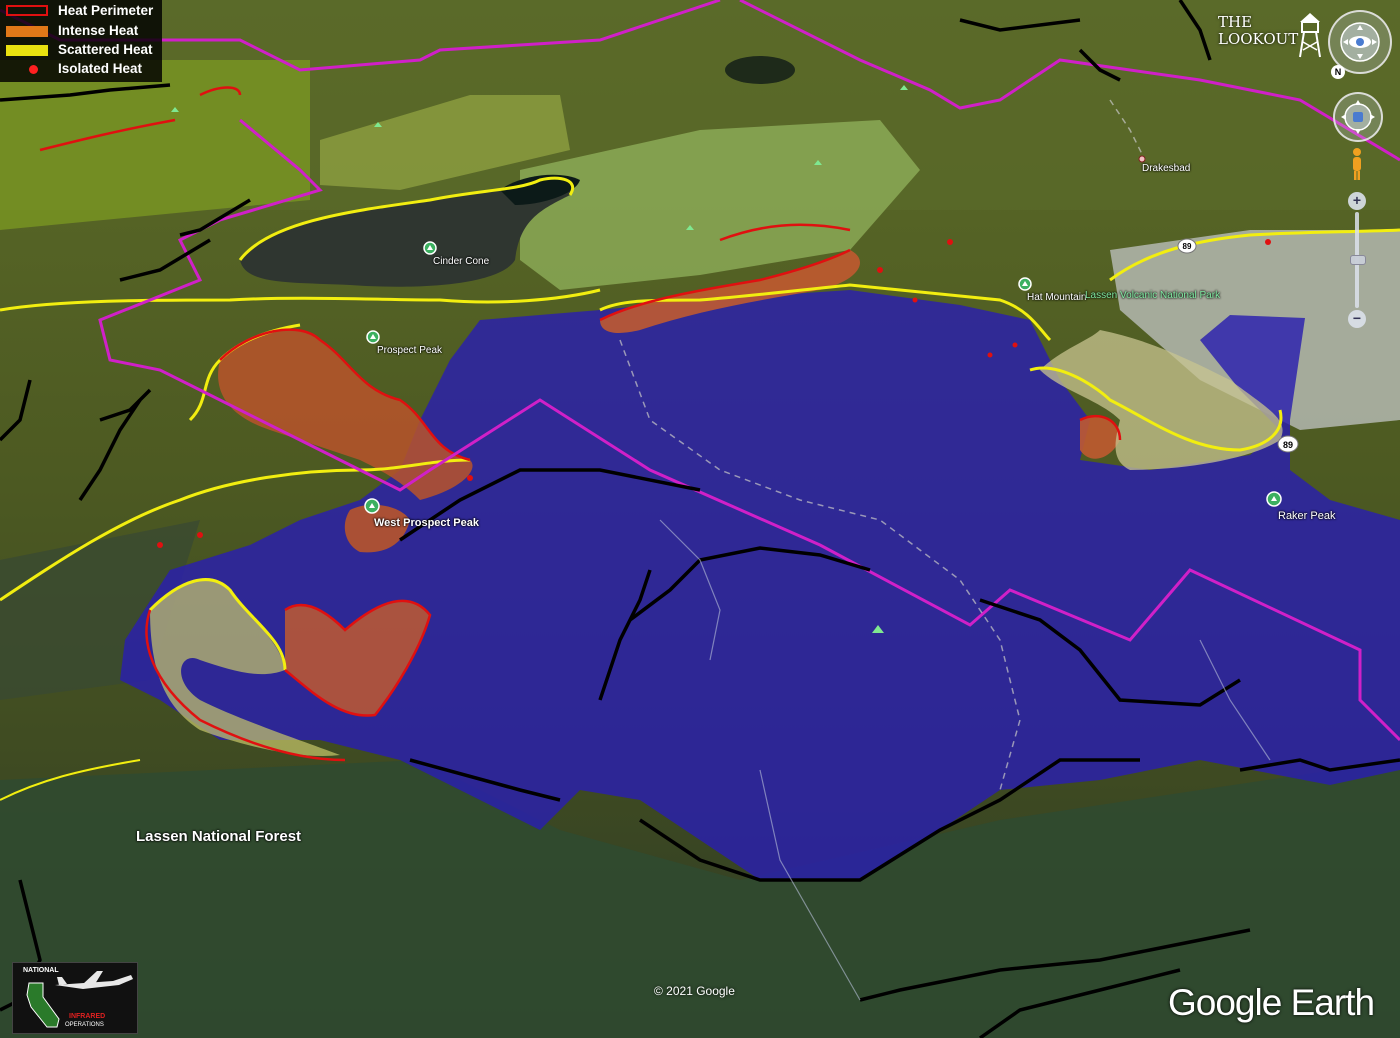 The height and width of the screenshot is (1038, 1400). Describe the element at coordinates (1310, 35) in the screenshot. I see `lookout-tower-icon` at that location.